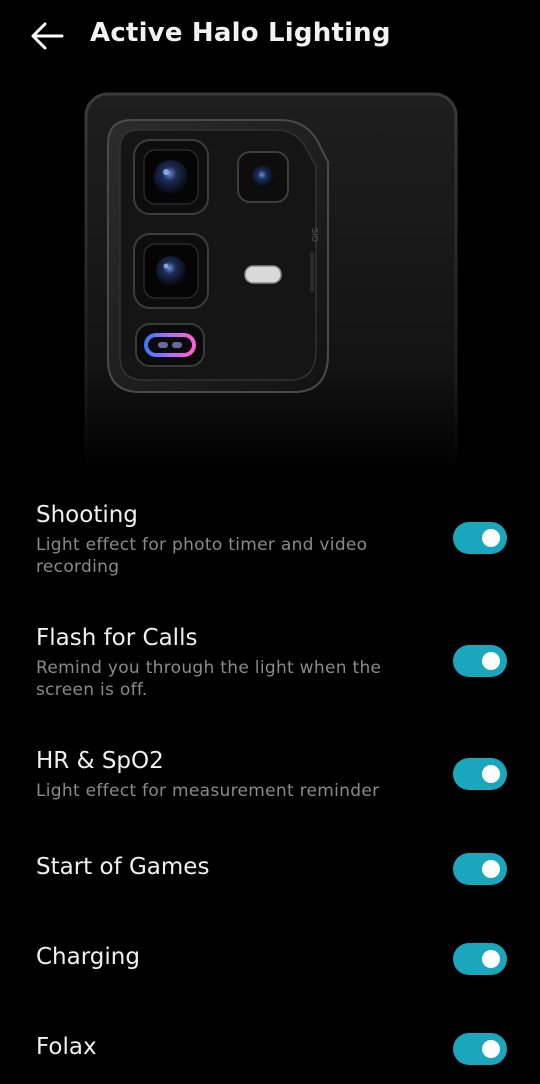 Image resolution: width=540 pixels, height=1084 pixels. I want to click on toggle-flash-for-calls, so click(480, 661).